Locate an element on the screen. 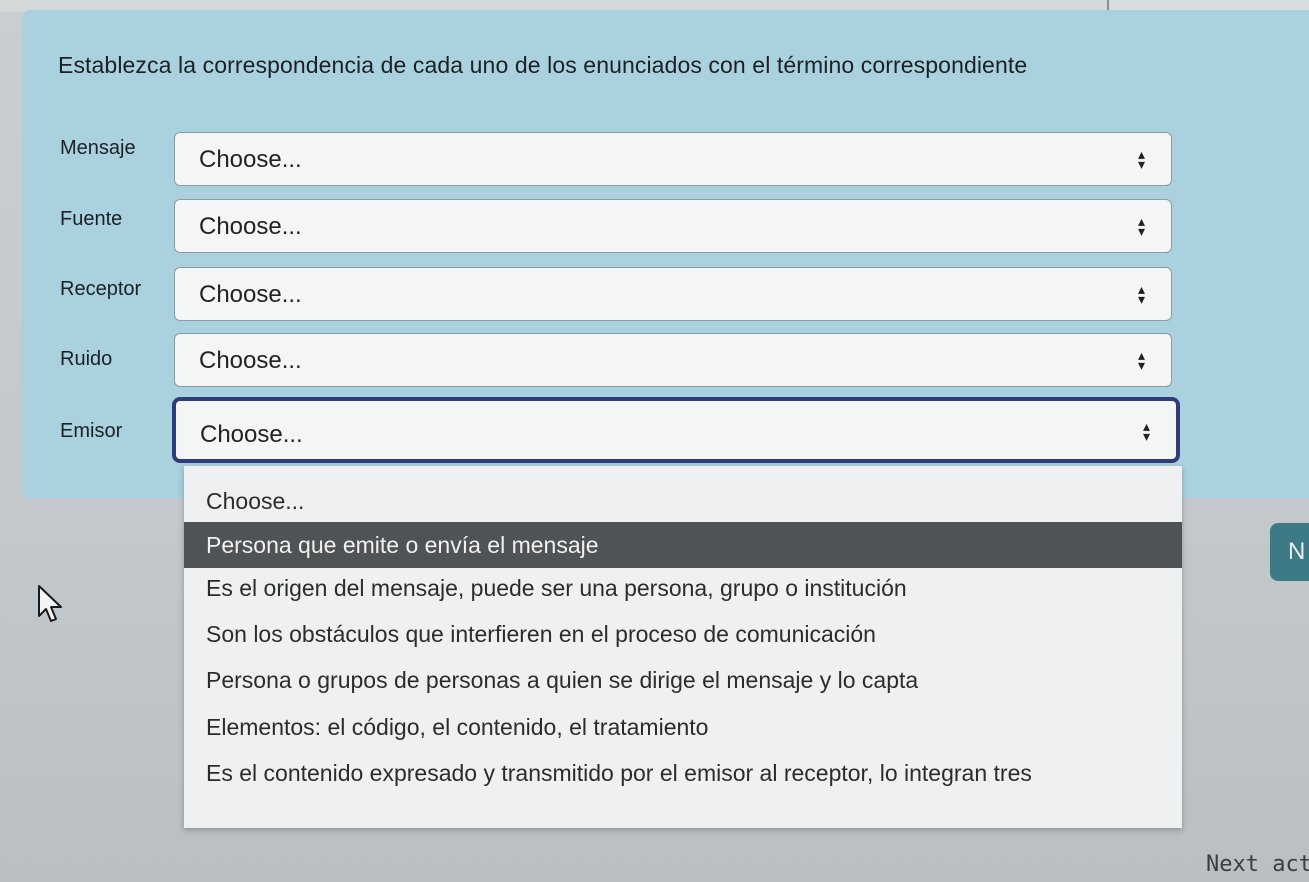 This screenshot has width=1309, height=882. select-receptor: Choose... ▴ ▾ is located at coordinates (673, 294).